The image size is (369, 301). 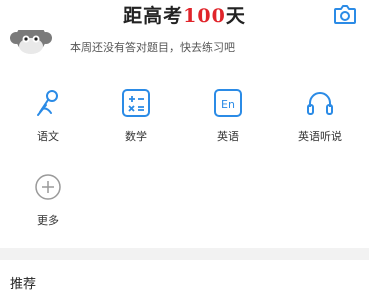 I want to click on subject-more: 更多, so click(x=48, y=207).